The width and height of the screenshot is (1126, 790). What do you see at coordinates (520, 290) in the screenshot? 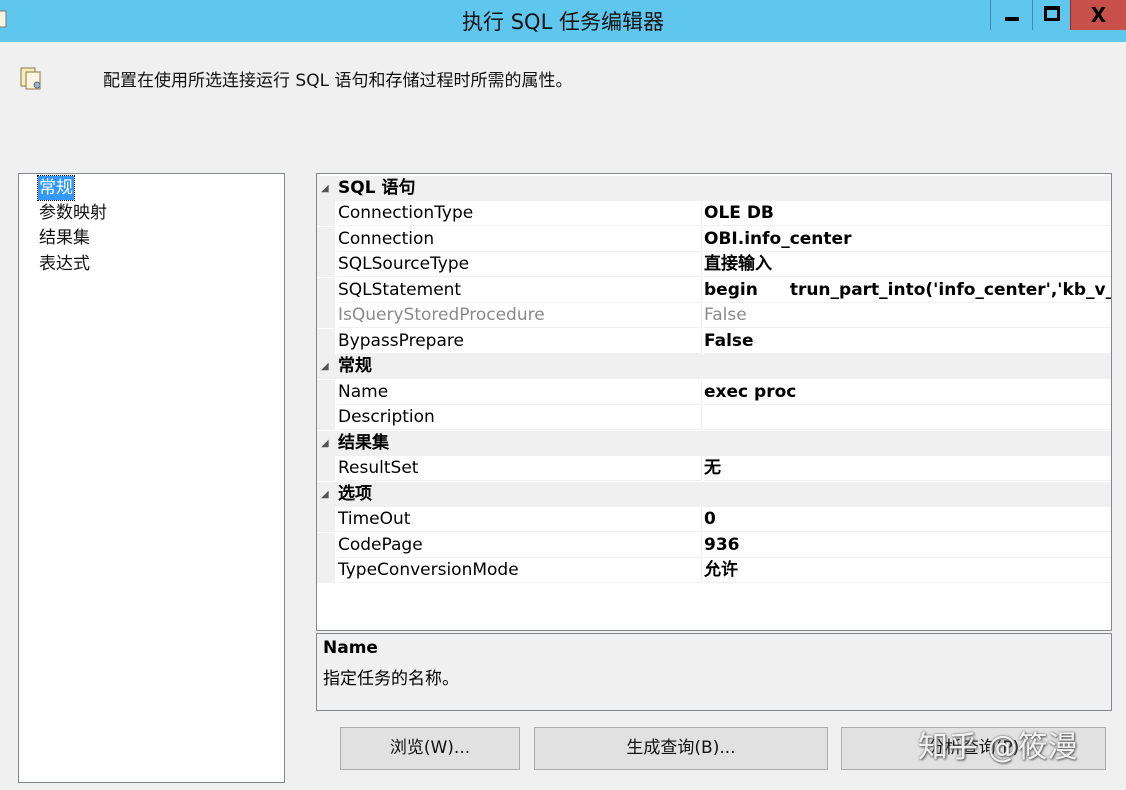
I see `property-name: SQLStatement` at bounding box center [520, 290].